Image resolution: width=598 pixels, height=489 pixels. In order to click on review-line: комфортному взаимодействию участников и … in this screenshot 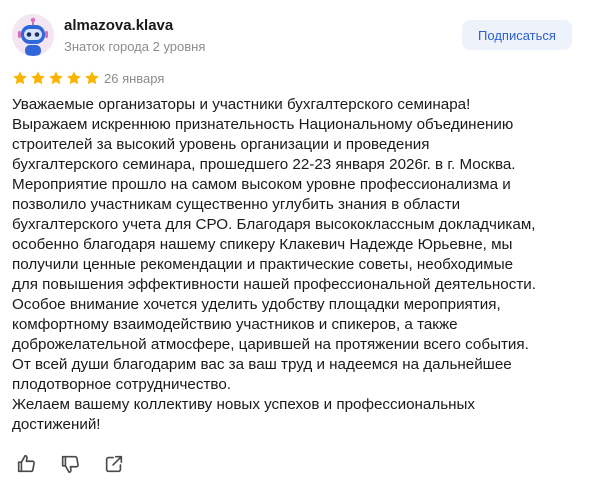, I will do `click(235, 324)`.